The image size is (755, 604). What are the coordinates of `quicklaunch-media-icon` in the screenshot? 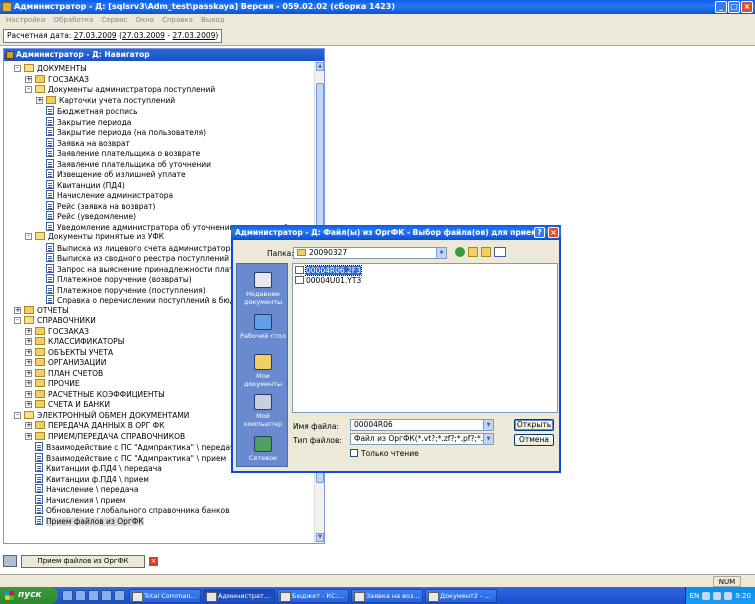 It's located at (93, 595).